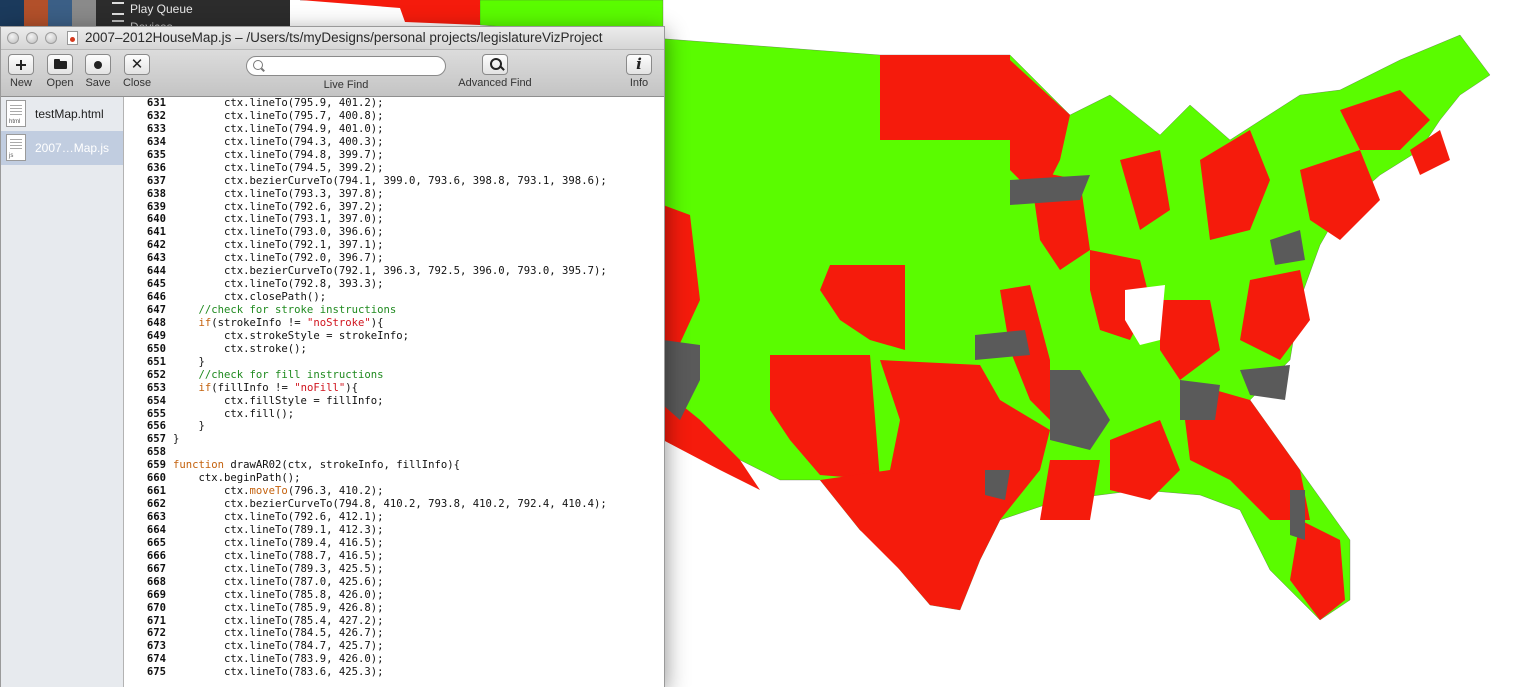 This screenshot has width=1538, height=687. What do you see at coordinates (51, 38) in the screenshot?
I see `window-zoom-button` at bounding box center [51, 38].